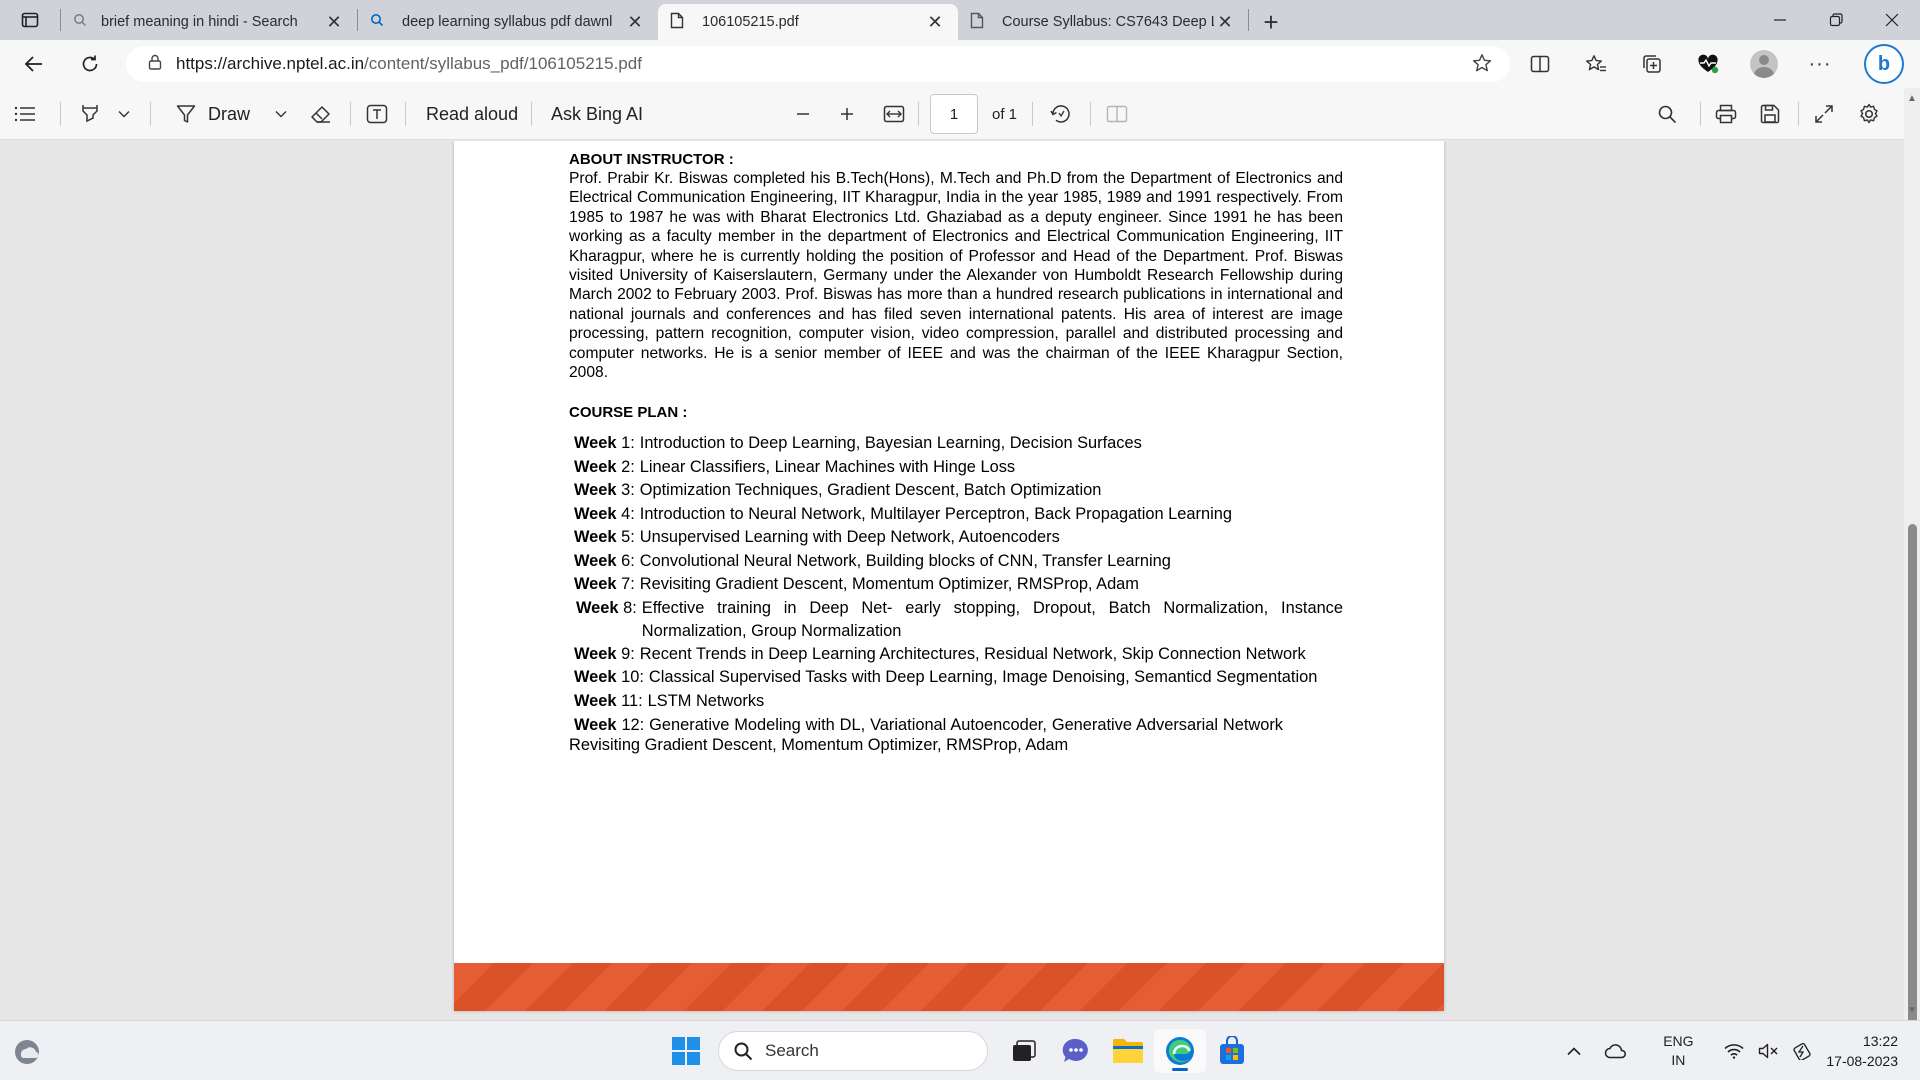 The width and height of the screenshot is (1920, 1080). I want to click on back-button, so click(34, 64).